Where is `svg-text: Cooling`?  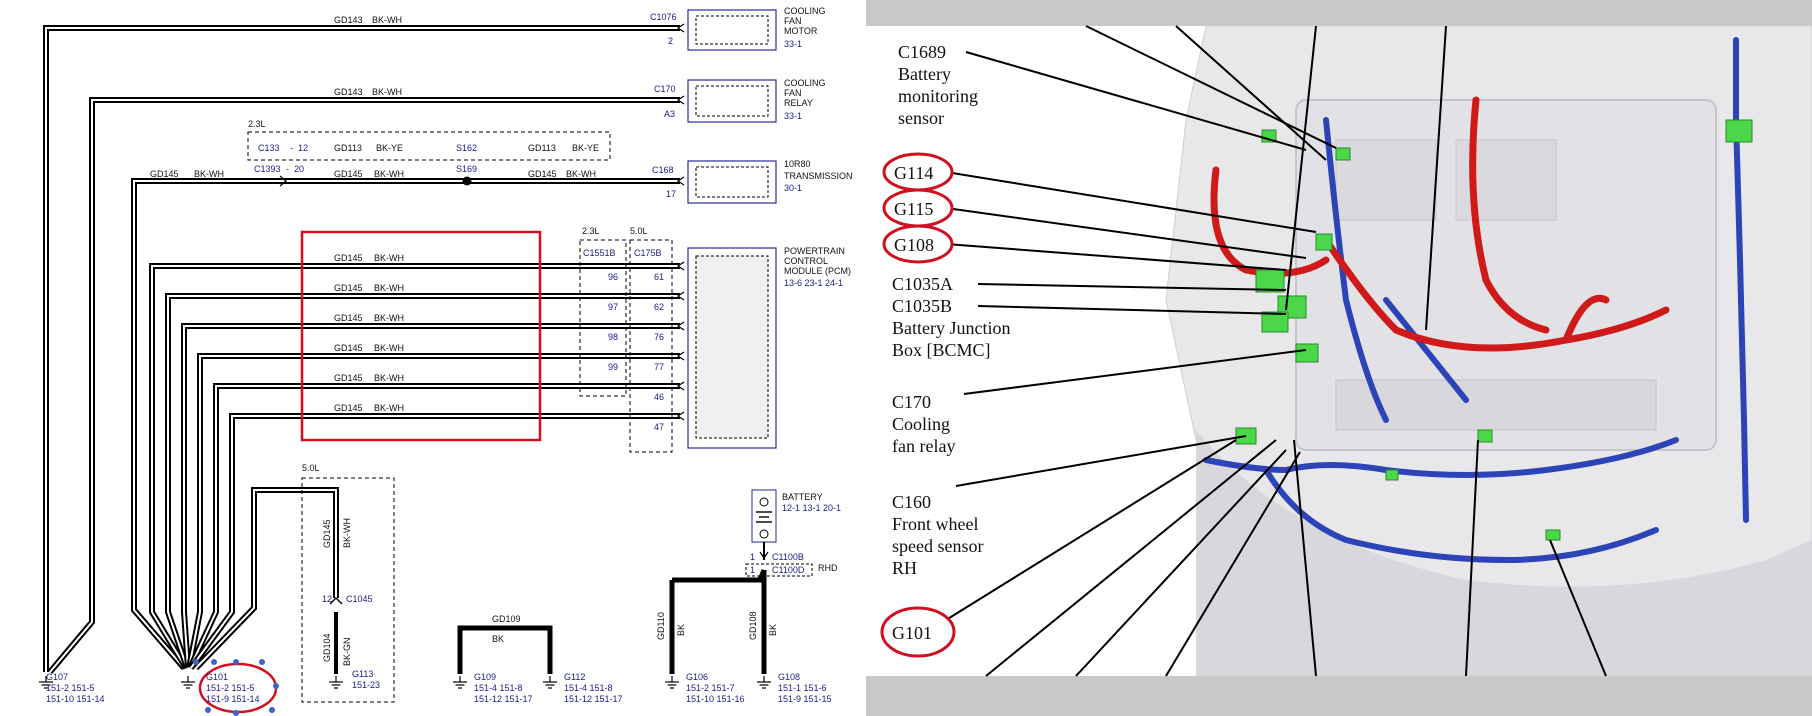
svg-text: Cooling is located at coordinates (921, 424).